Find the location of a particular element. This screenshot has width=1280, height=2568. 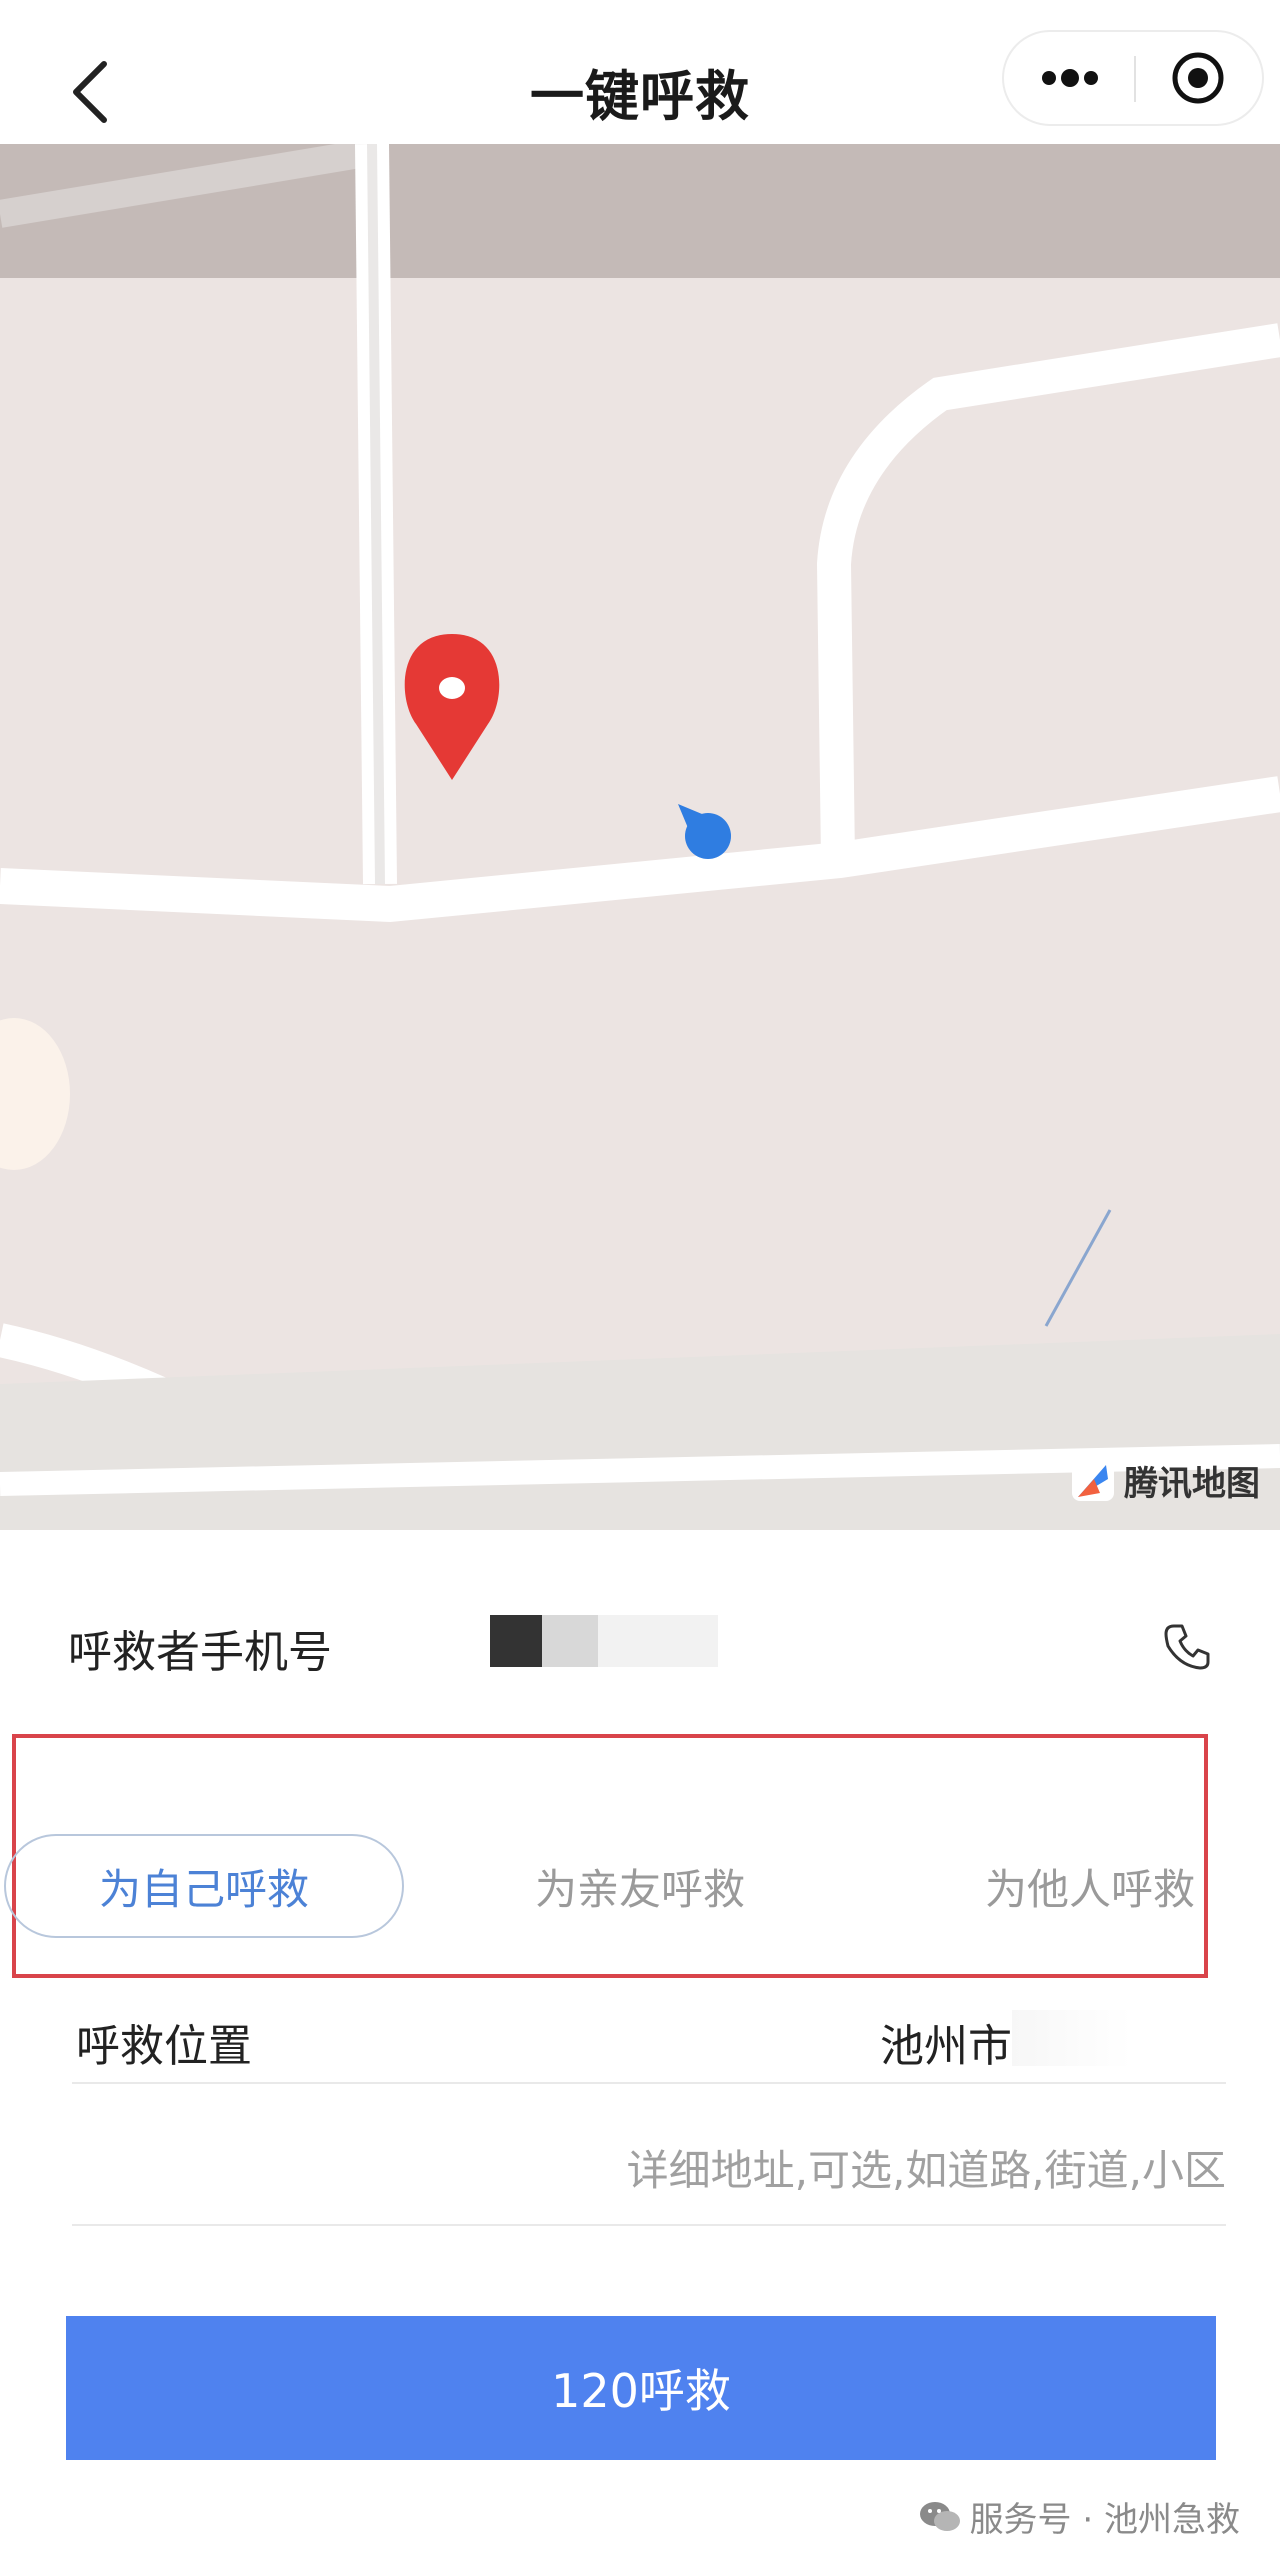

address-row is located at coordinates (649, 2168).